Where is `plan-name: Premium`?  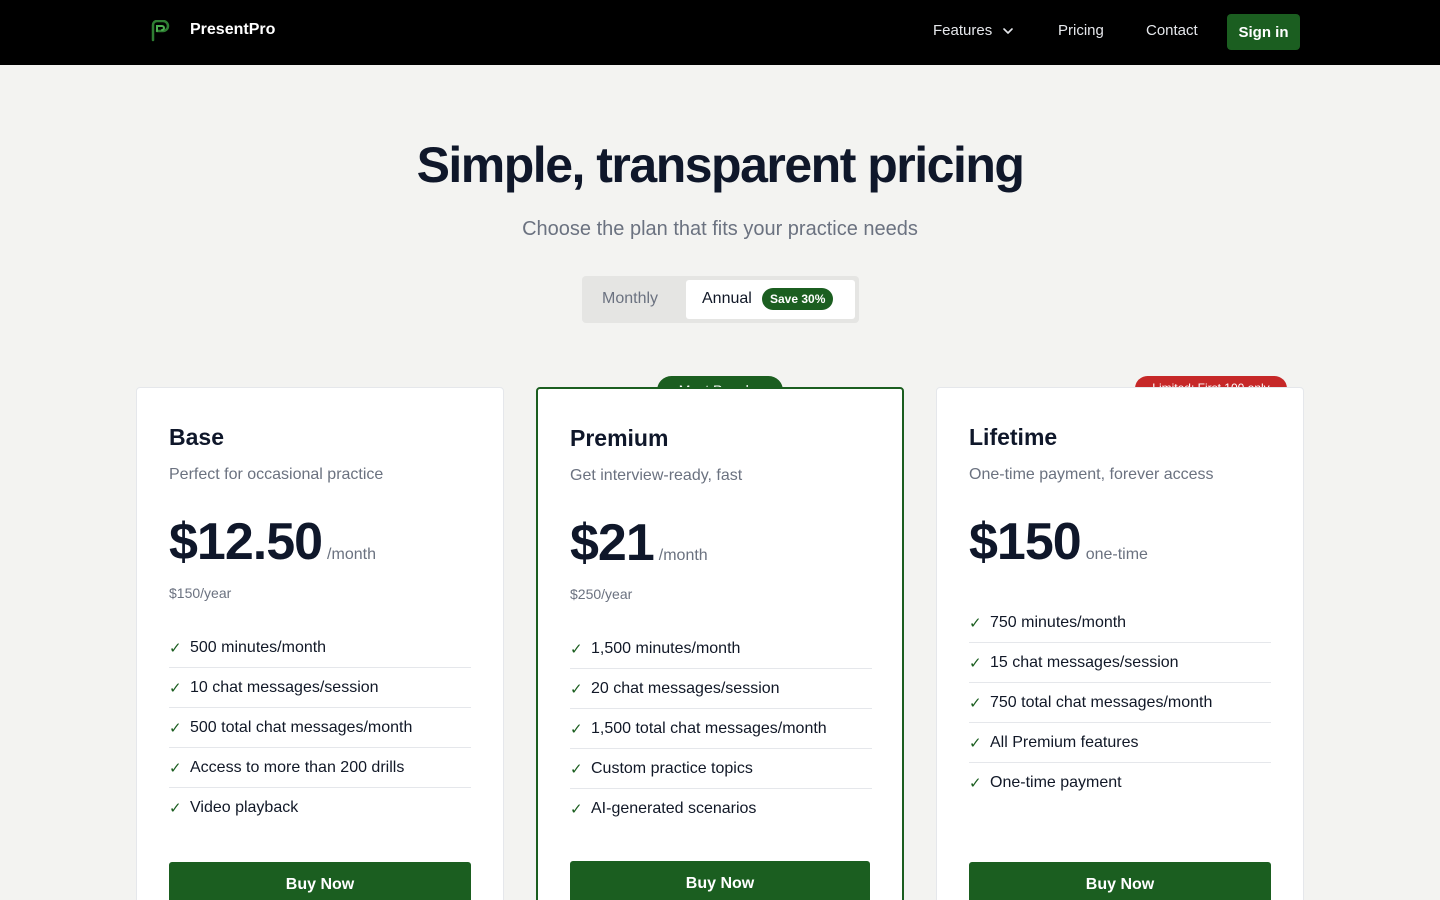 plan-name: Premium is located at coordinates (619, 438).